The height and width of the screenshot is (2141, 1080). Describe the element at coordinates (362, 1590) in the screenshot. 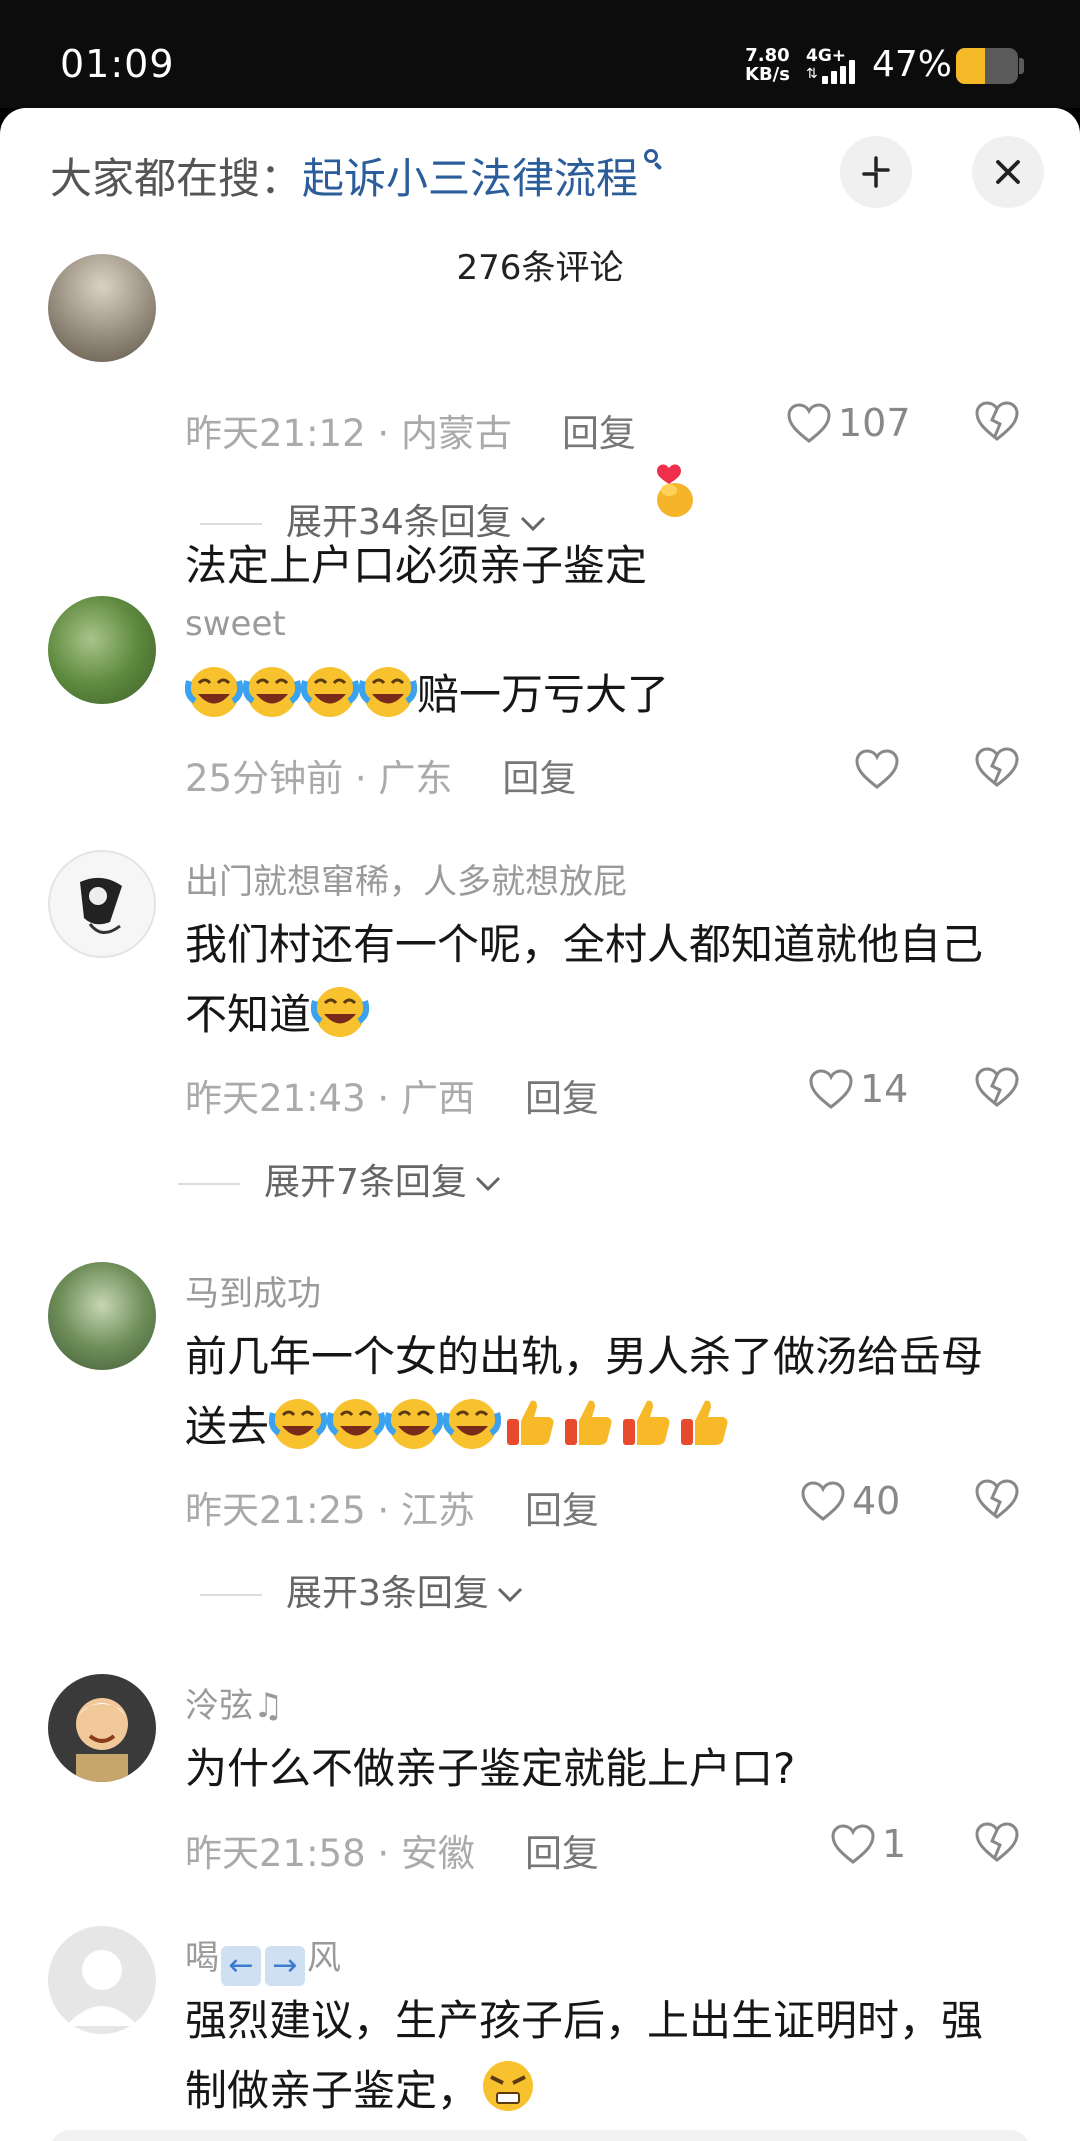

I see `expand-replies-button: 展开3条回复` at that location.